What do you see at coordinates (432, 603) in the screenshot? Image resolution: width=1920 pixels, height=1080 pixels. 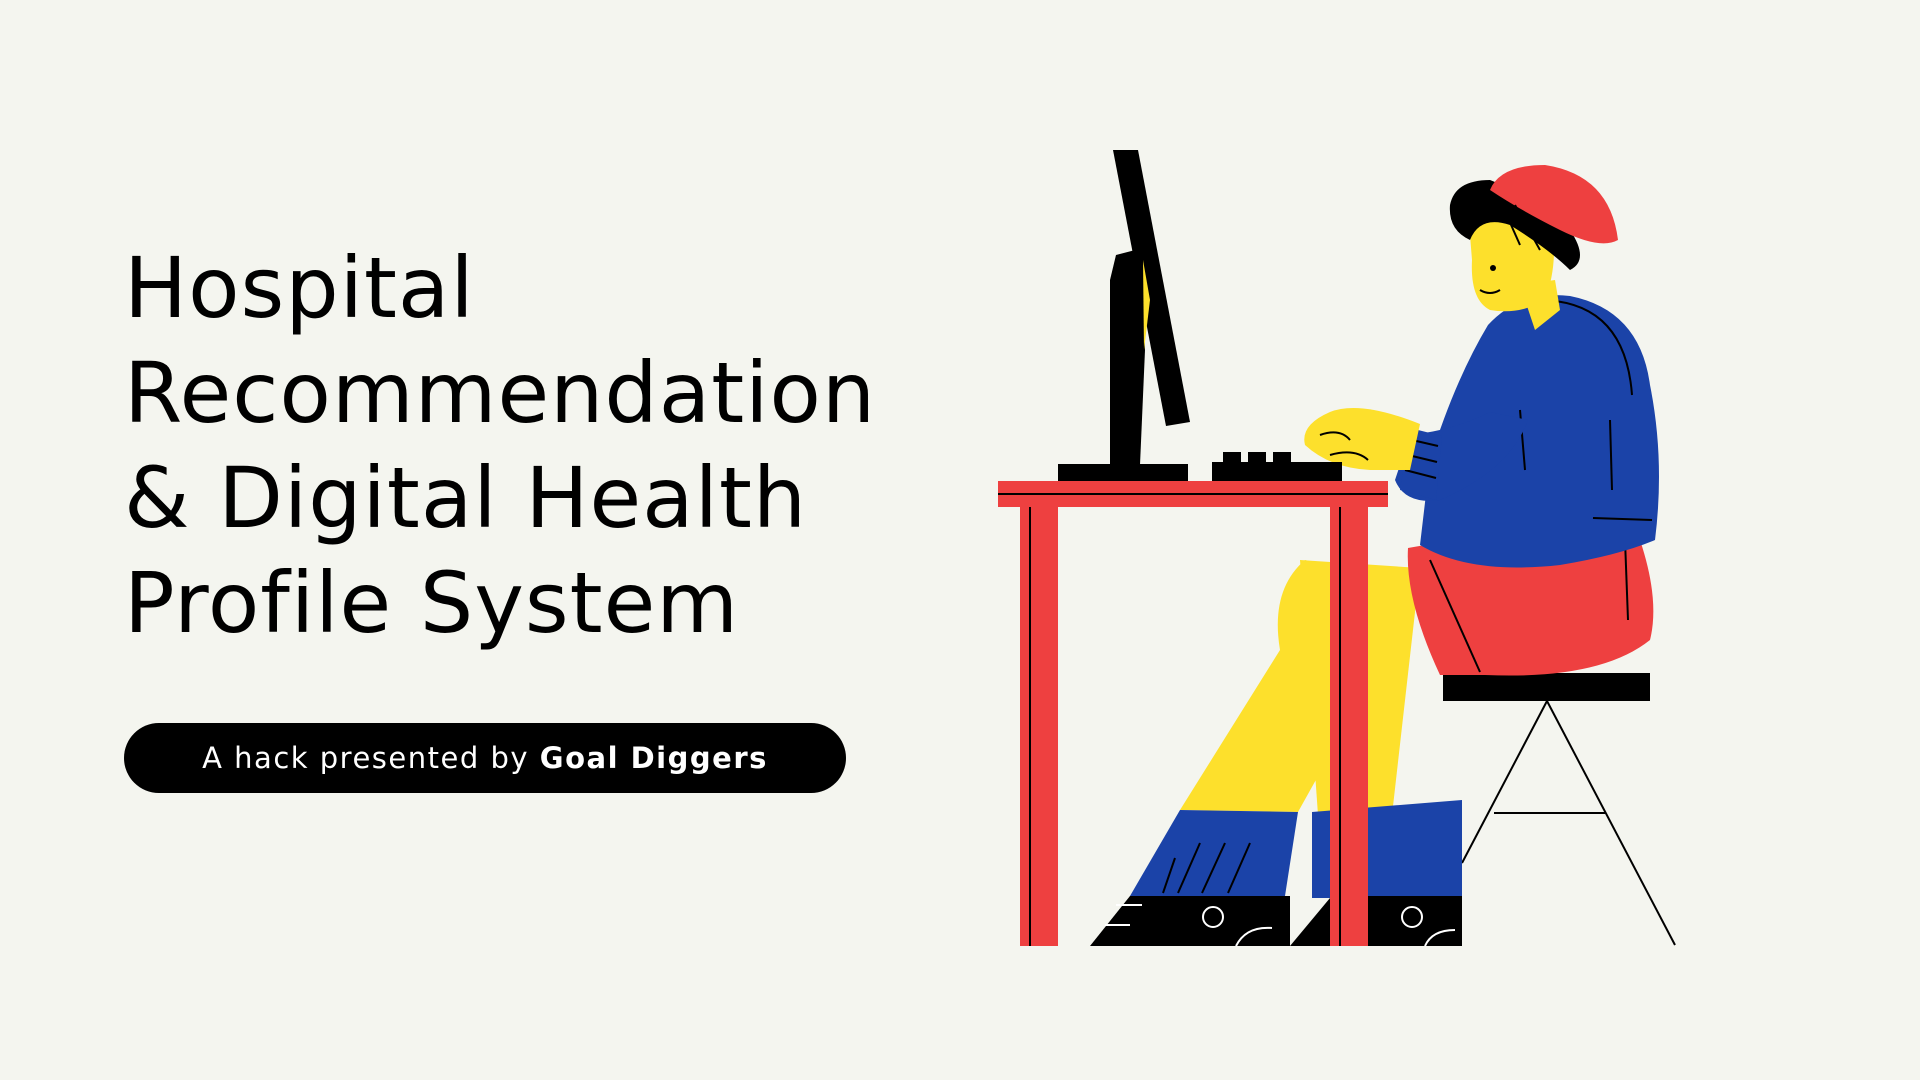 I see `title-line-4: Profile System` at bounding box center [432, 603].